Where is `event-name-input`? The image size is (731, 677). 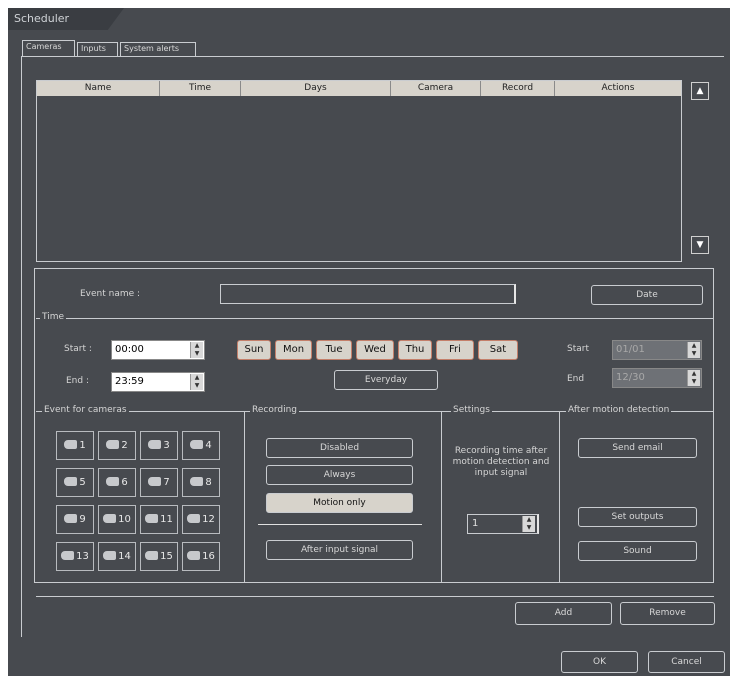 event-name-input is located at coordinates (368, 294).